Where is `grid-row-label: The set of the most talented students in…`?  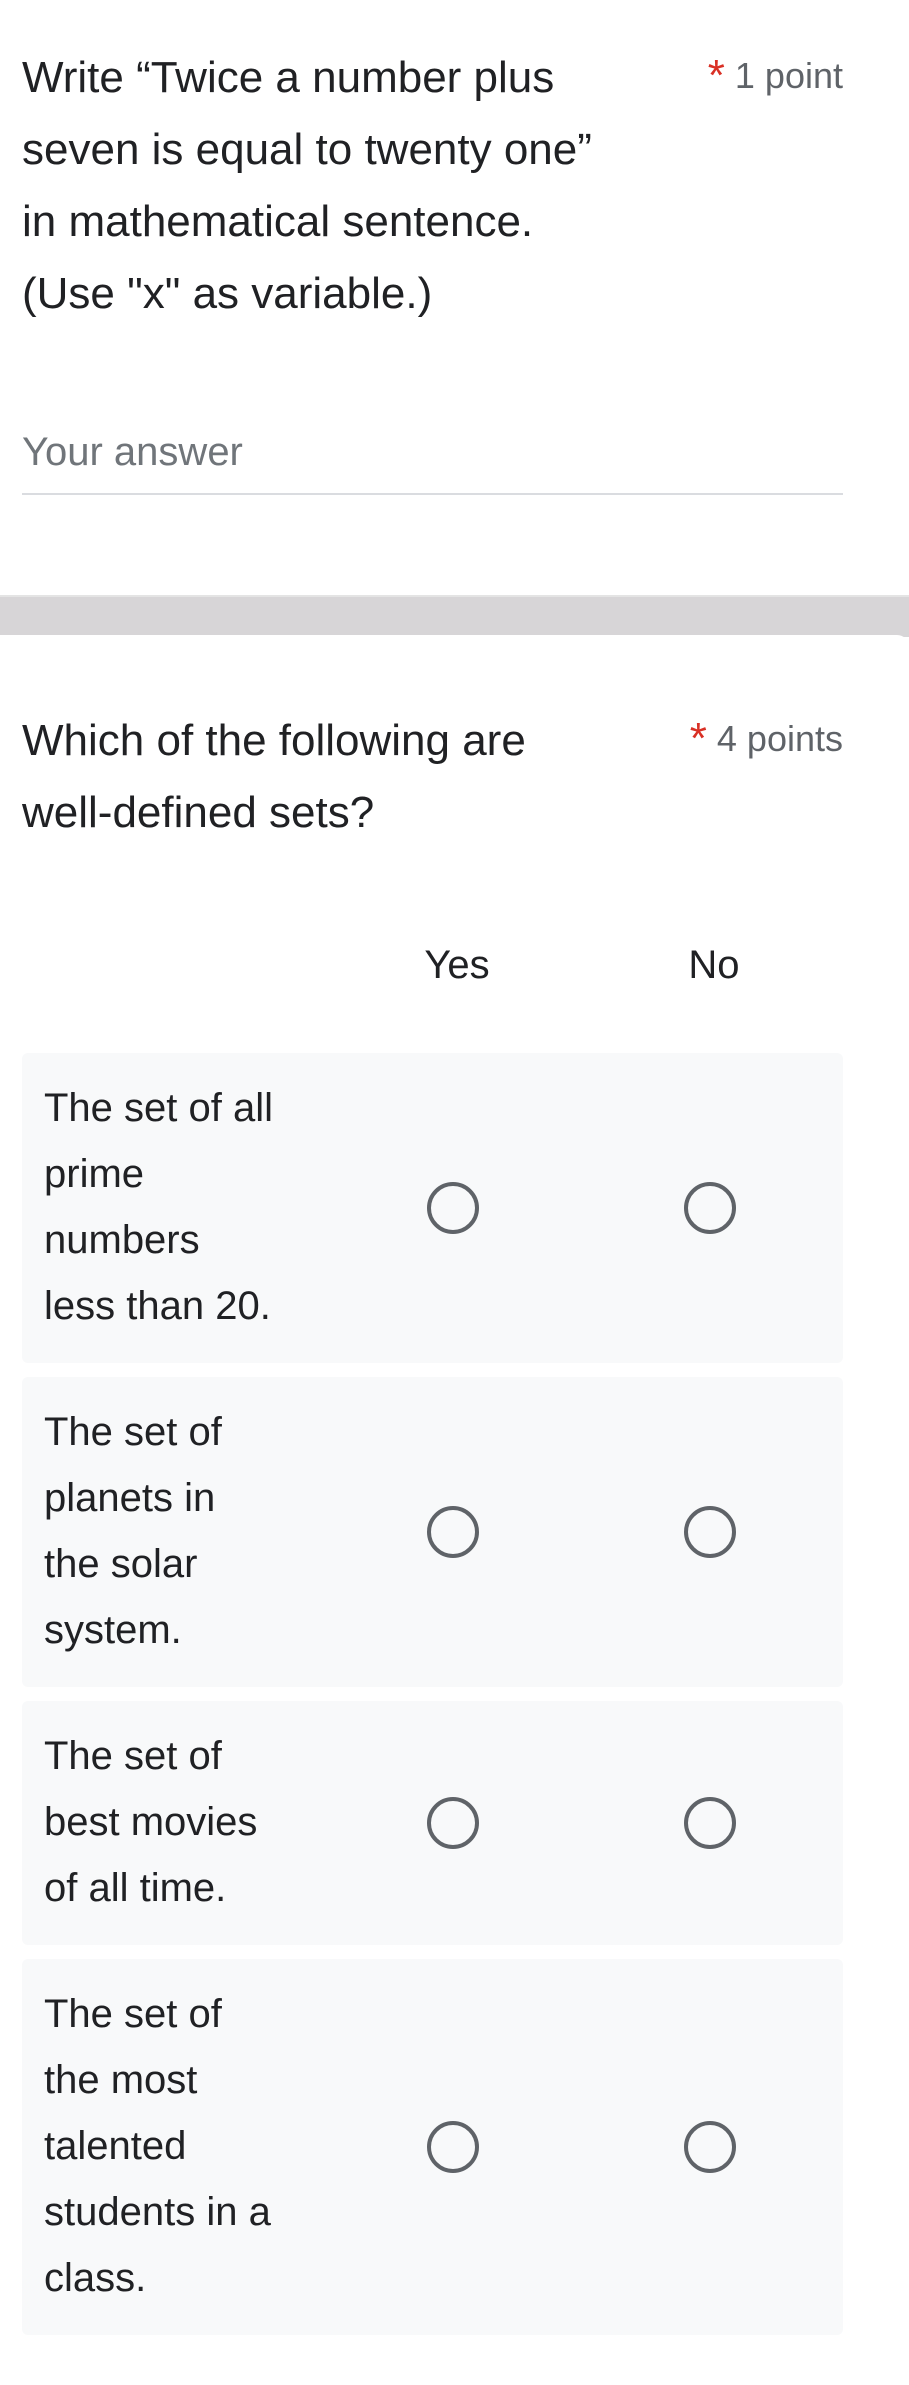
grid-row-label: The set of the most talented students in… is located at coordinates (157, 2146).